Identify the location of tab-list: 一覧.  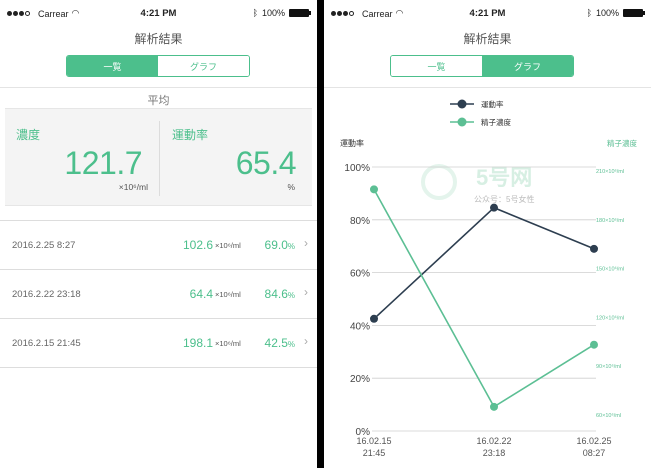
(112, 66).